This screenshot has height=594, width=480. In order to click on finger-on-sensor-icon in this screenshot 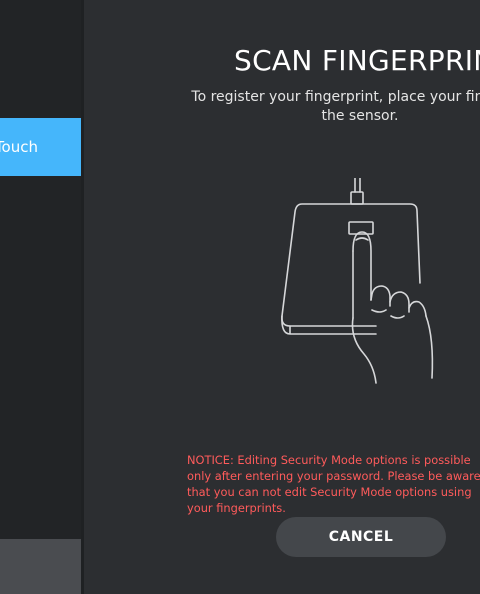, I will do `click(357, 281)`.